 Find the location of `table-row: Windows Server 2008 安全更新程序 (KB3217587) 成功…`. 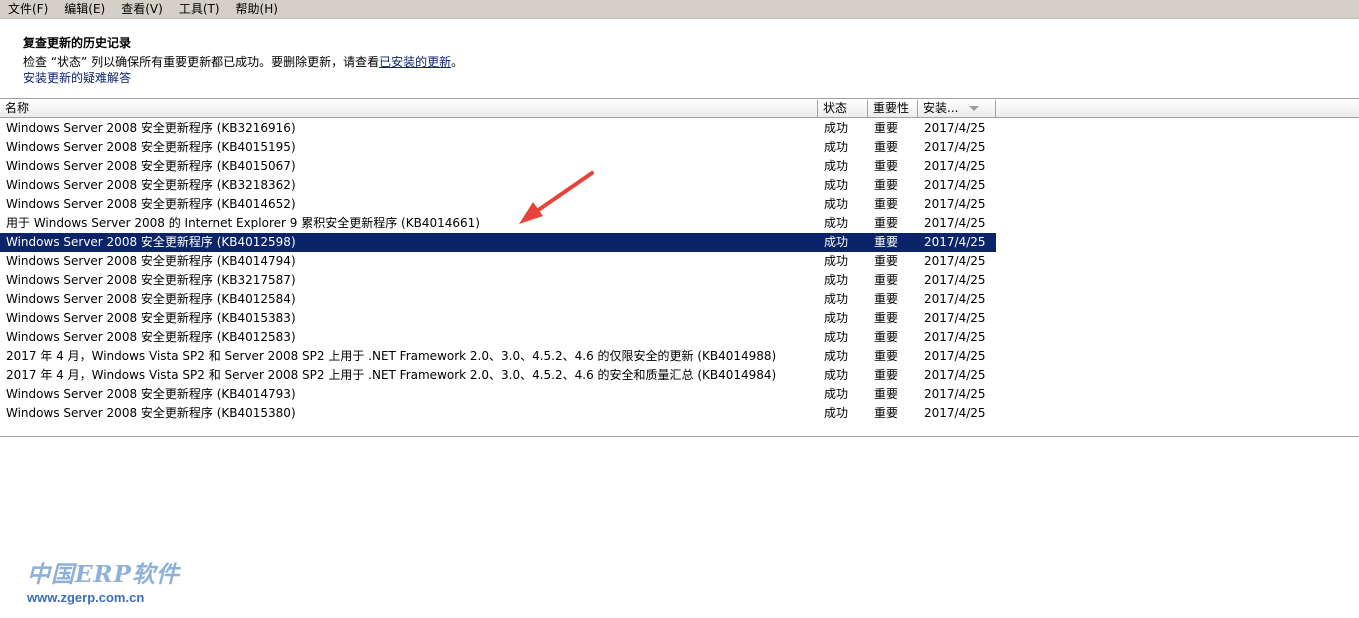

table-row: Windows Server 2008 安全更新程序 (KB3217587) 成功… is located at coordinates (498, 280).